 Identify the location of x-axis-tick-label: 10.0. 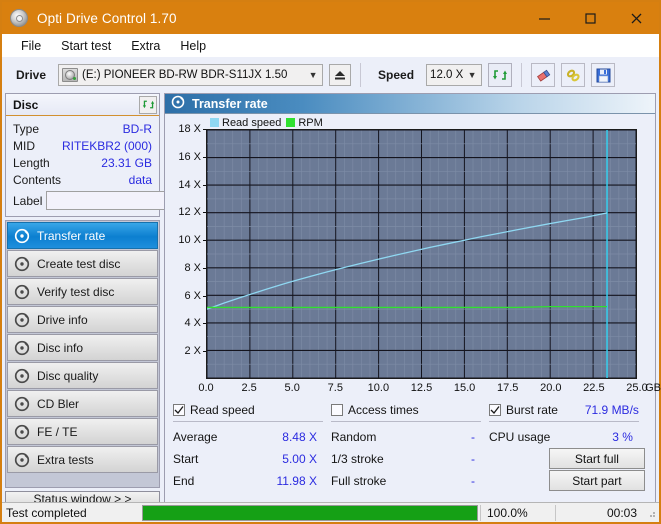
(378, 388).